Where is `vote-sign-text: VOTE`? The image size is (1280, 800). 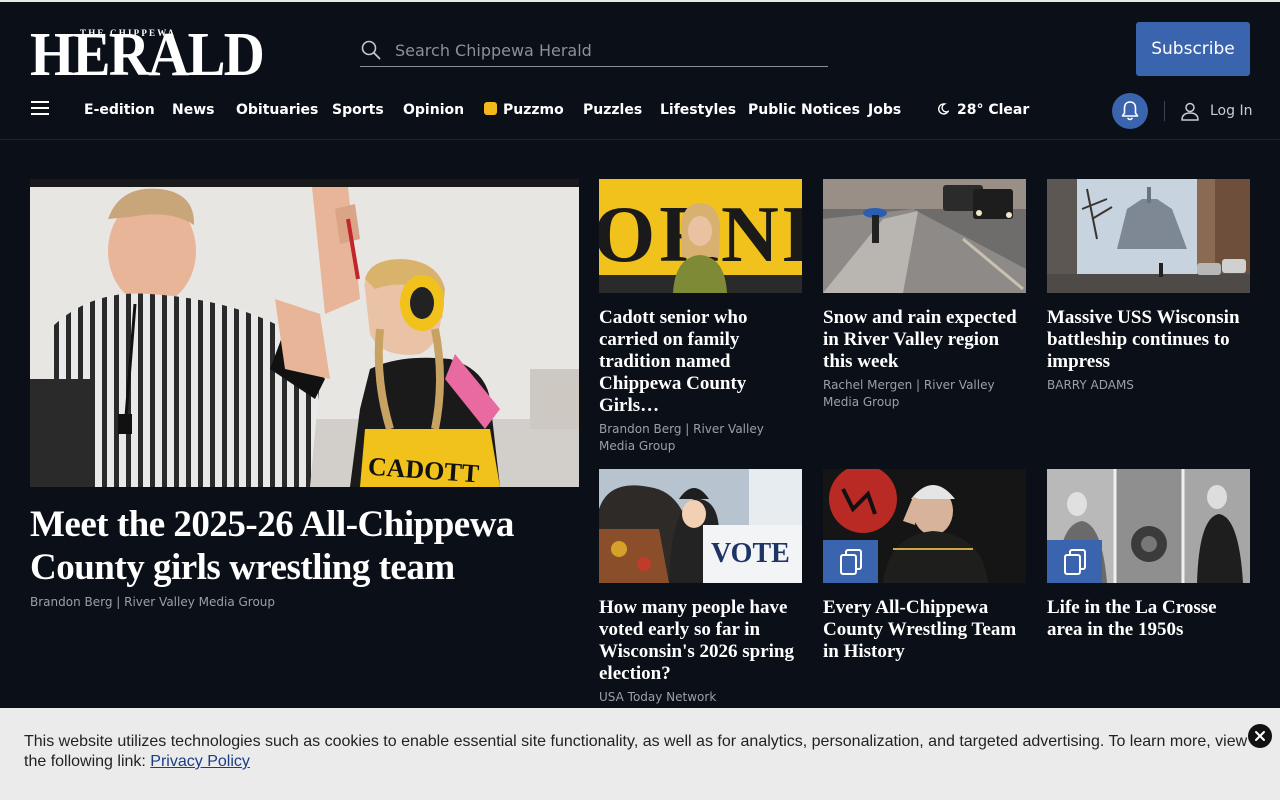 vote-sign-text: VOTE is located at coordinates (750, 553).